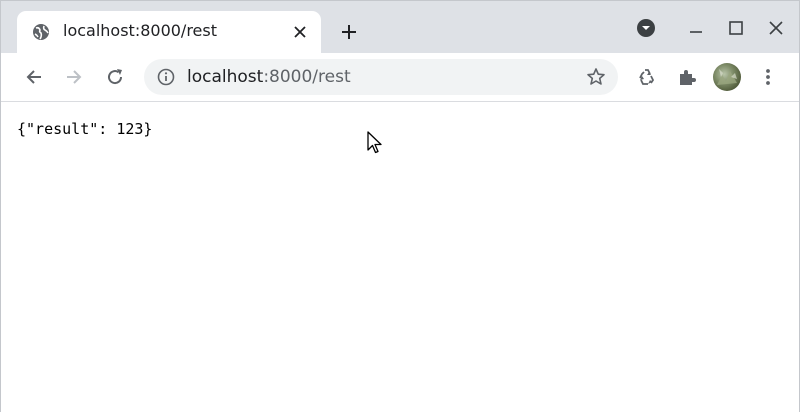  Describe the element at coordinates (696, 32) in the screenshot. I see `minimize-icon` at that location.